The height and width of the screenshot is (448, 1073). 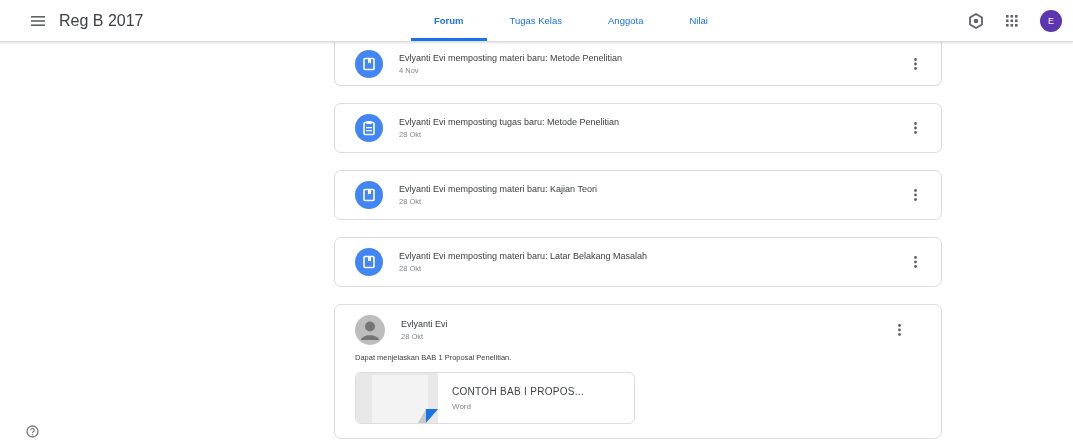 I want to click on apps-grid-icon, so click(x=1012, y=20).